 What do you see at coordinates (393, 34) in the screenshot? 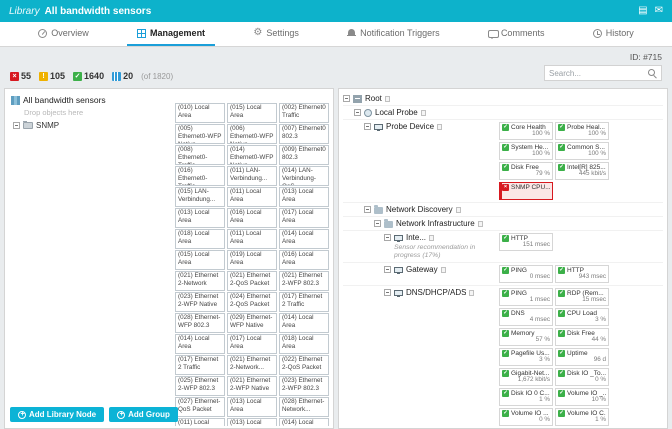
I see `tab: Notification Triggers` at bounding box center [393, 34].